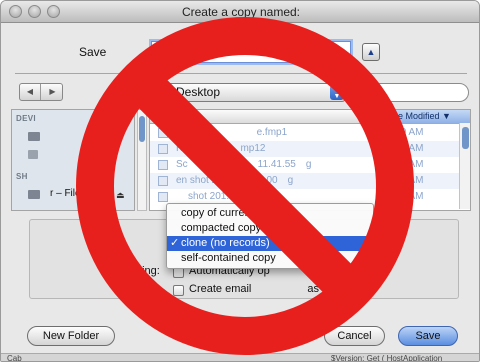  What do you see at coordinates (270, 213) in the screenshot?
I see `menu-item-copy-of-current-file: copy of current file` at bounding box center [270, 213].